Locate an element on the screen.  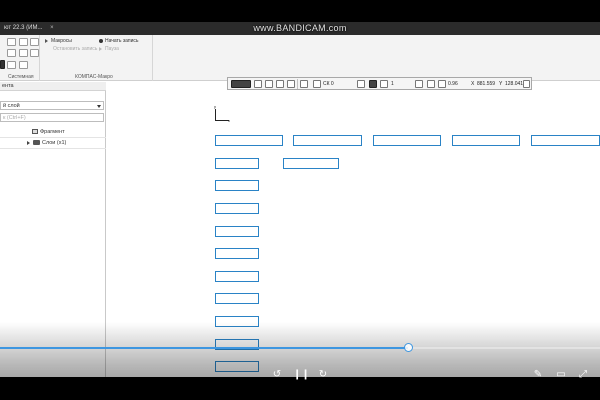
ribbon-caption-kompas-macro: КОМПАС-Макро is located at coordinates (94, 77).